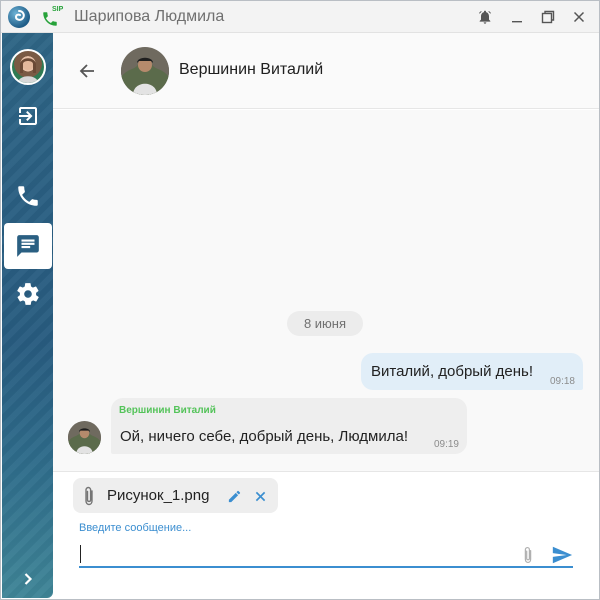  I want to click on app-logo-icon, so click(19, 17).